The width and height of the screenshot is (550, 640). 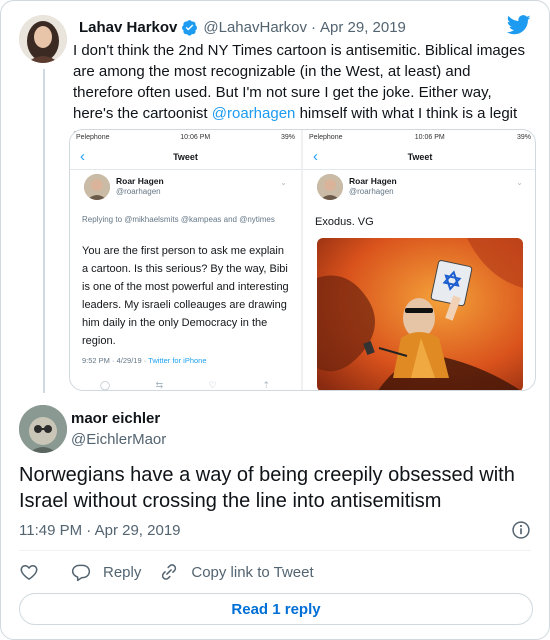 What do you see at coordinates (122, 572) in the screenshot?
I see `reply-label: Reply` at bounding box center [122, 572].